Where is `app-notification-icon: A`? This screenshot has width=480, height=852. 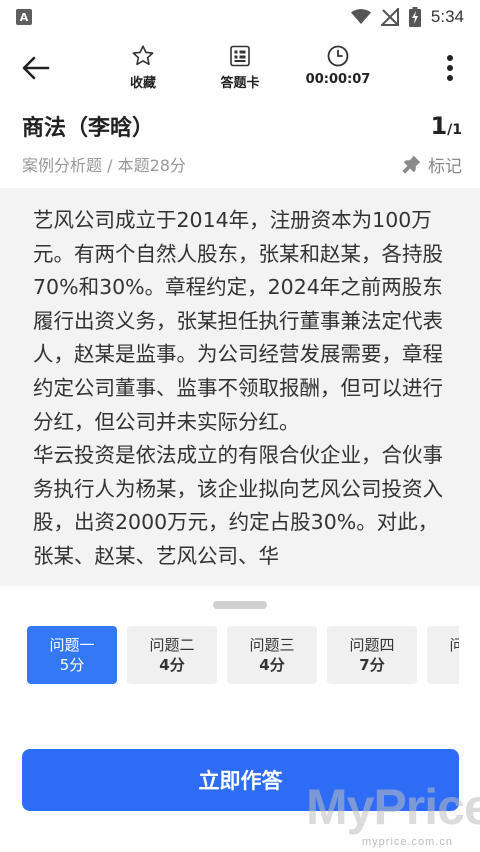 app-notification-icon: A is located at coordinates (24, 17).